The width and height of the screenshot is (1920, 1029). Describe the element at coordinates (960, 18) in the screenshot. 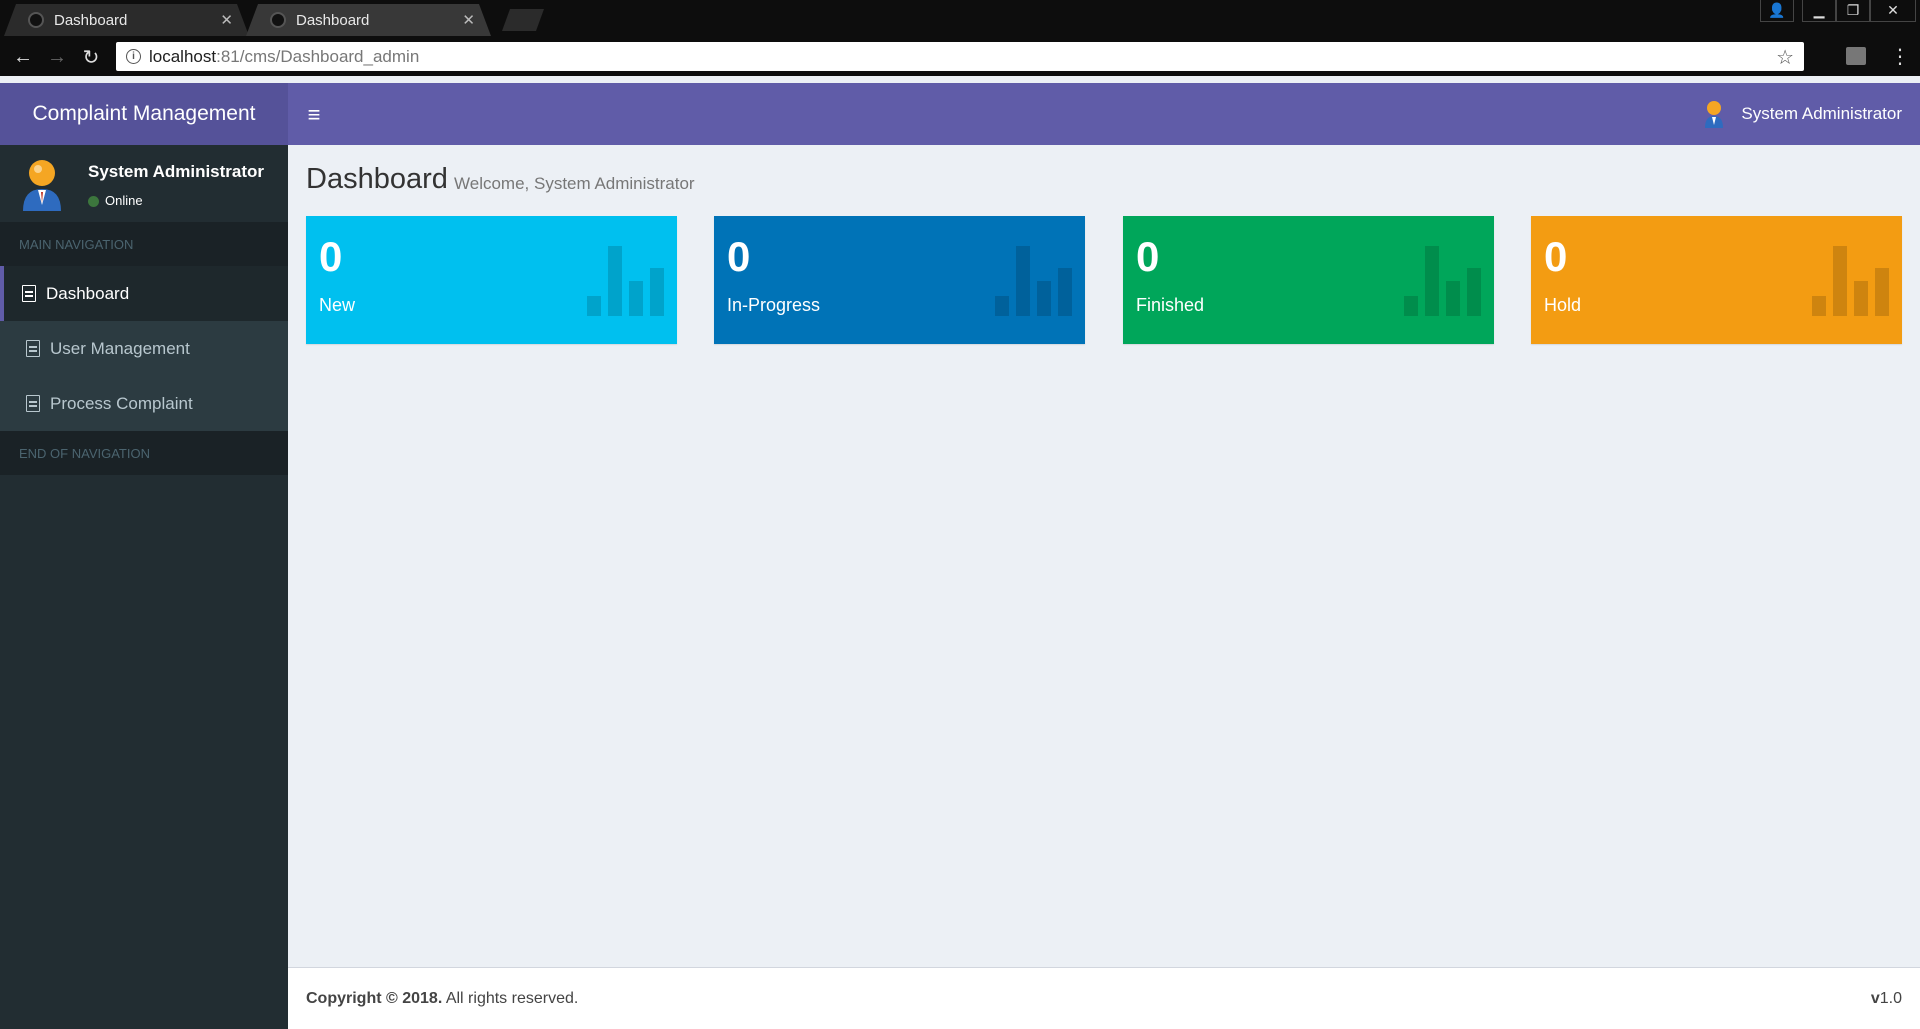

I see `browser-titlebar: Dashboard ✕ Dashboard ✕ 👤 ▁ ❐ ✕` at that location.